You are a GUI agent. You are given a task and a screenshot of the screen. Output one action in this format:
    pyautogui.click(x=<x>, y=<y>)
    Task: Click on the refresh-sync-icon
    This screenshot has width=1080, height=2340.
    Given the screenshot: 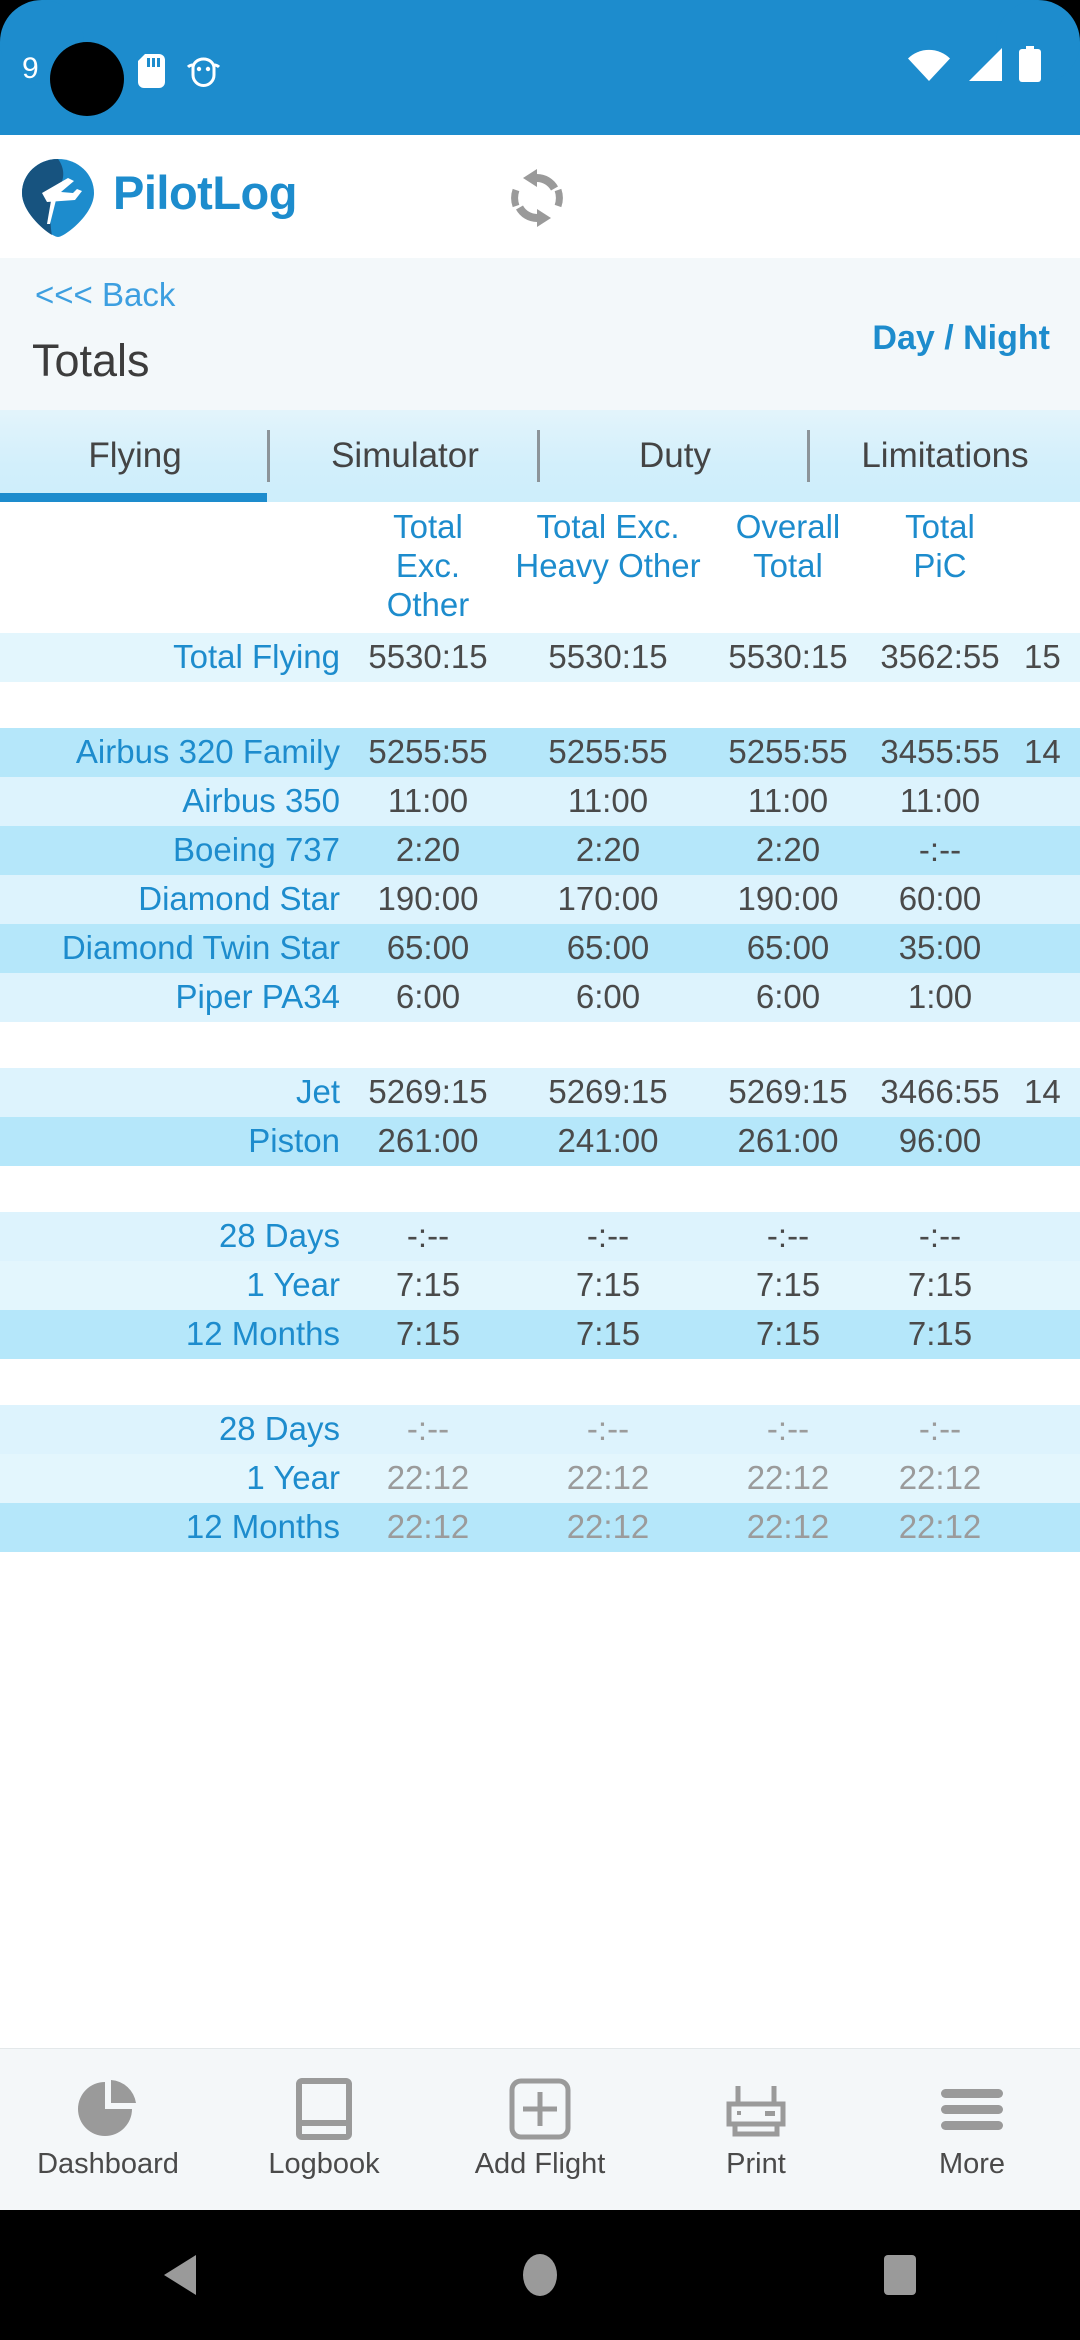 What is the action you would take?
    pyautogui.click(x=537, y=198)
    